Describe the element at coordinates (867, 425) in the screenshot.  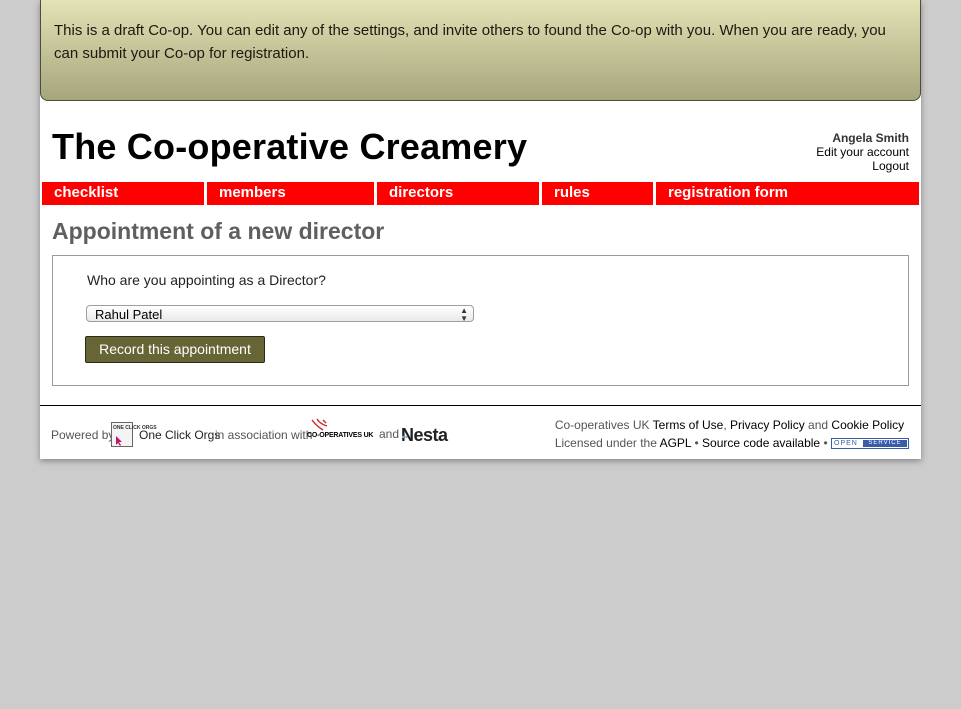
I see `cookie-link: Cookie Policy` at that location.